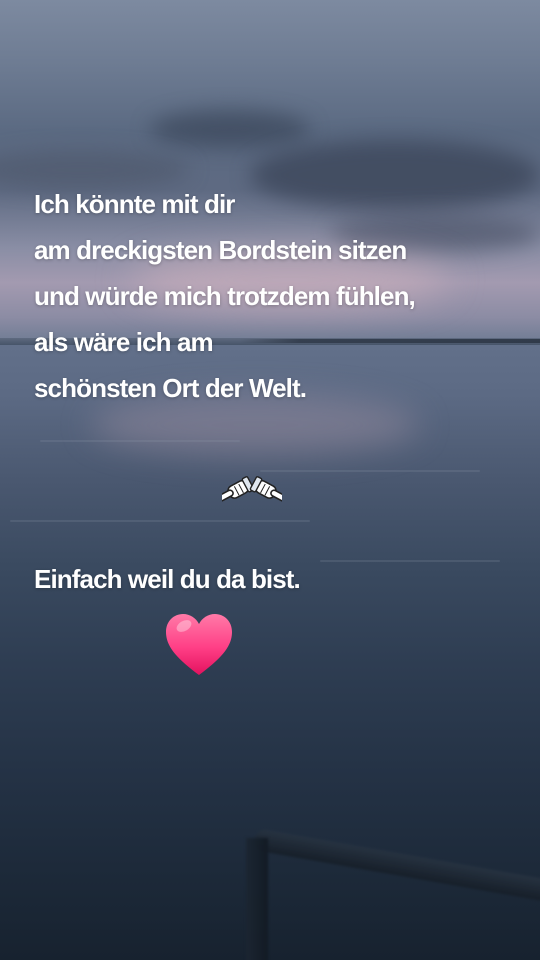 This screenshot has height=960, width=540. I want to click on caption-line: schönsten Ort der Welt., so click(170, 388).